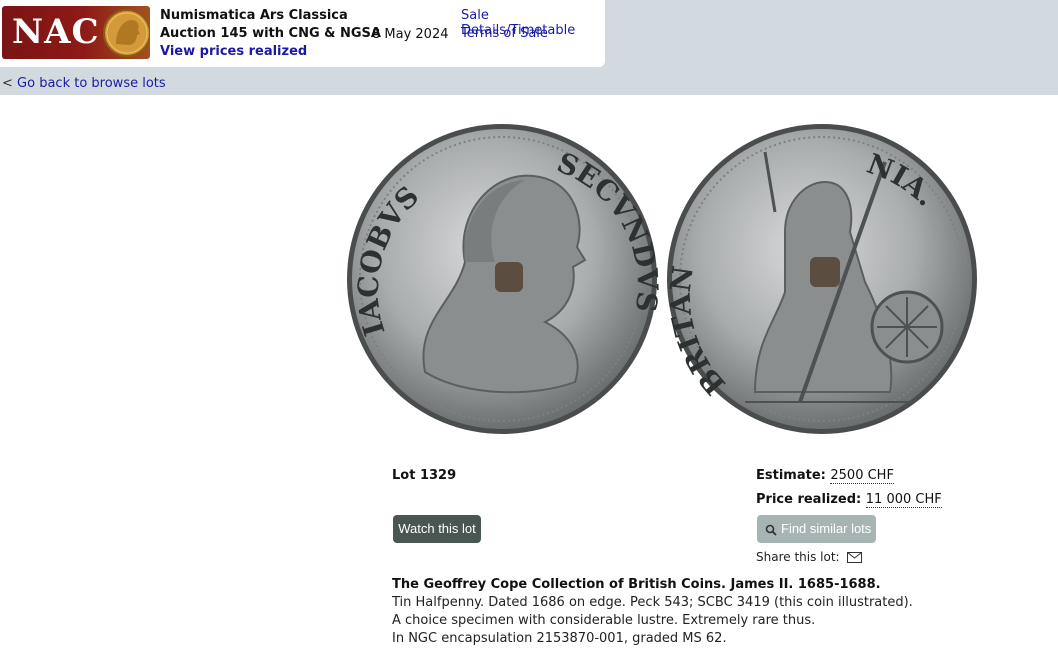 This screenshot has height=659, width=1058. Describe the element at coordinates (505, 279) in the screenshot. I see `obverse-coin: IACOBVS SECVNDVS` at that location.